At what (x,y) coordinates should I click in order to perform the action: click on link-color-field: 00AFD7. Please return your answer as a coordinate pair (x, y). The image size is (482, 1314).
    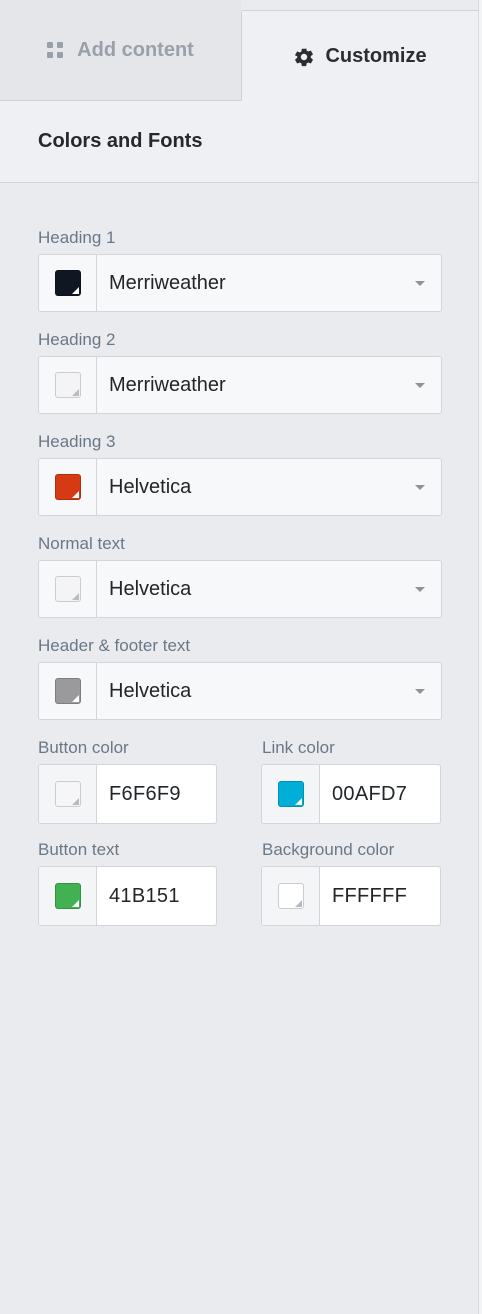
    Looking at the image, I should click on (351, 794).